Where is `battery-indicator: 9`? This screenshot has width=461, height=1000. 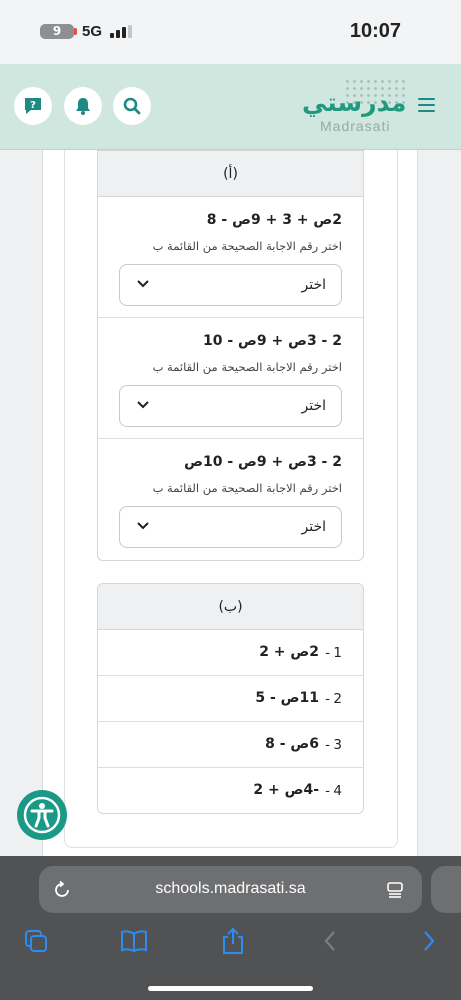
battery-indicator: 9 is located at coordinates (58, 31).